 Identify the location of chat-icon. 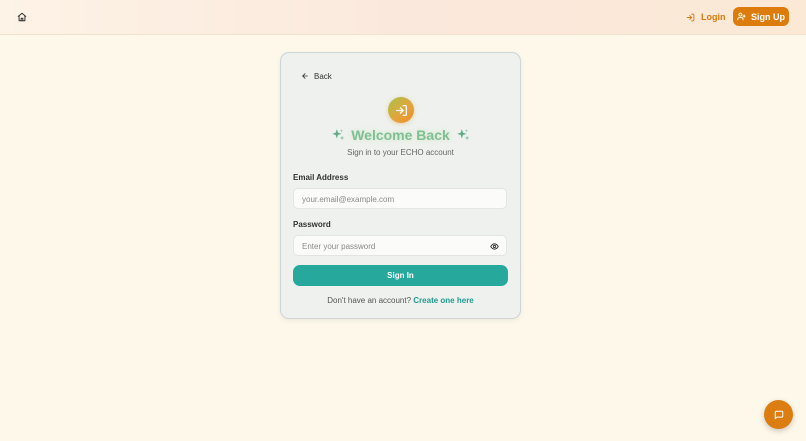
(778, 414).